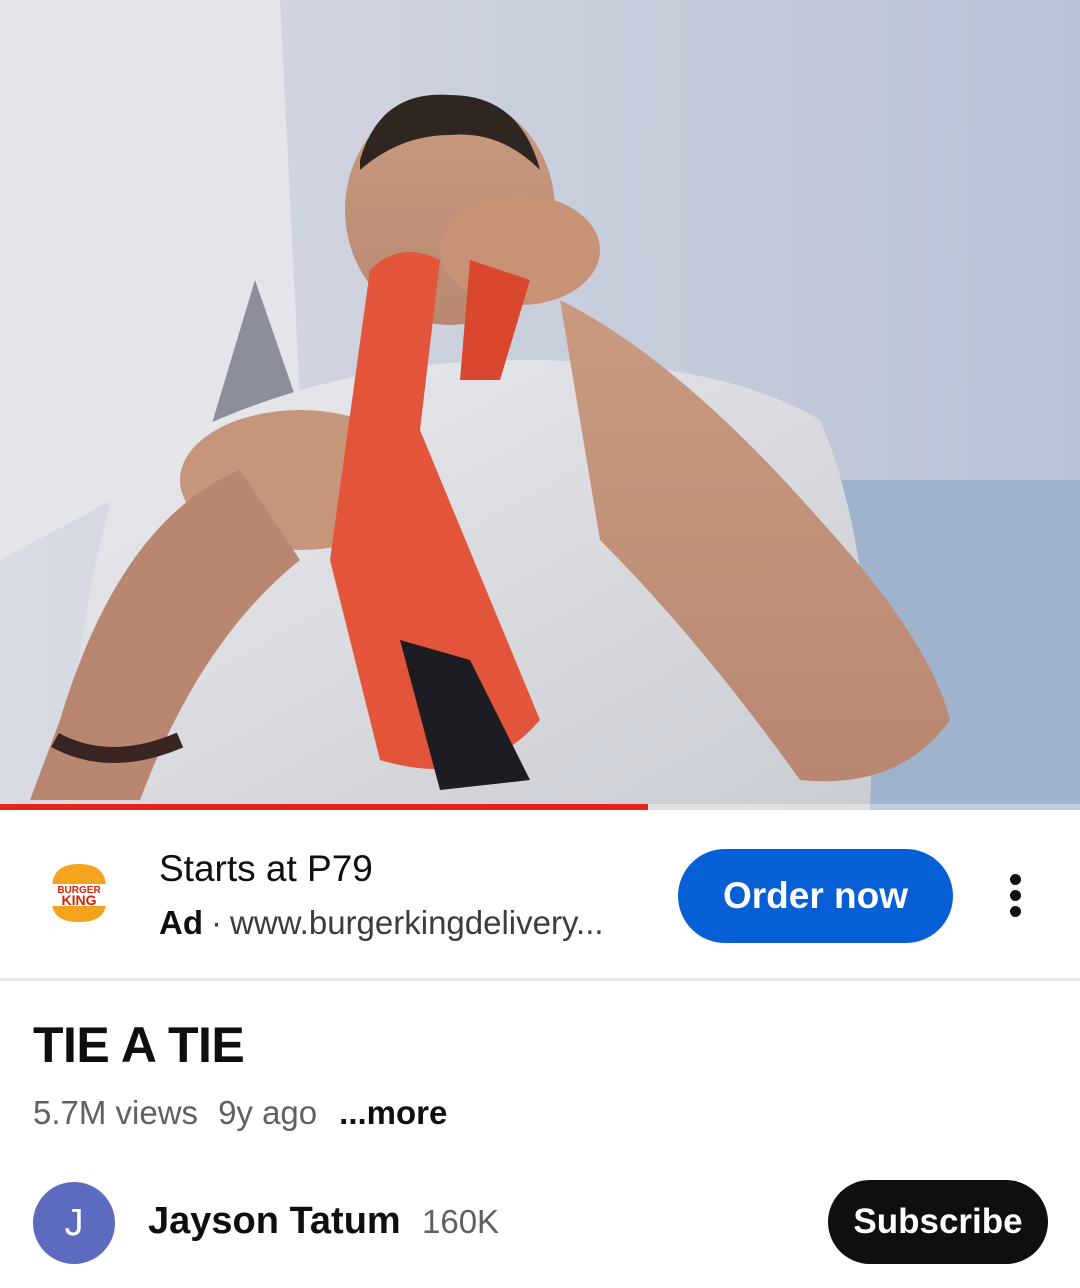 The image size is (1080, 1288). I want to click on video-title: TIE A TIE, so click(139, 1045).